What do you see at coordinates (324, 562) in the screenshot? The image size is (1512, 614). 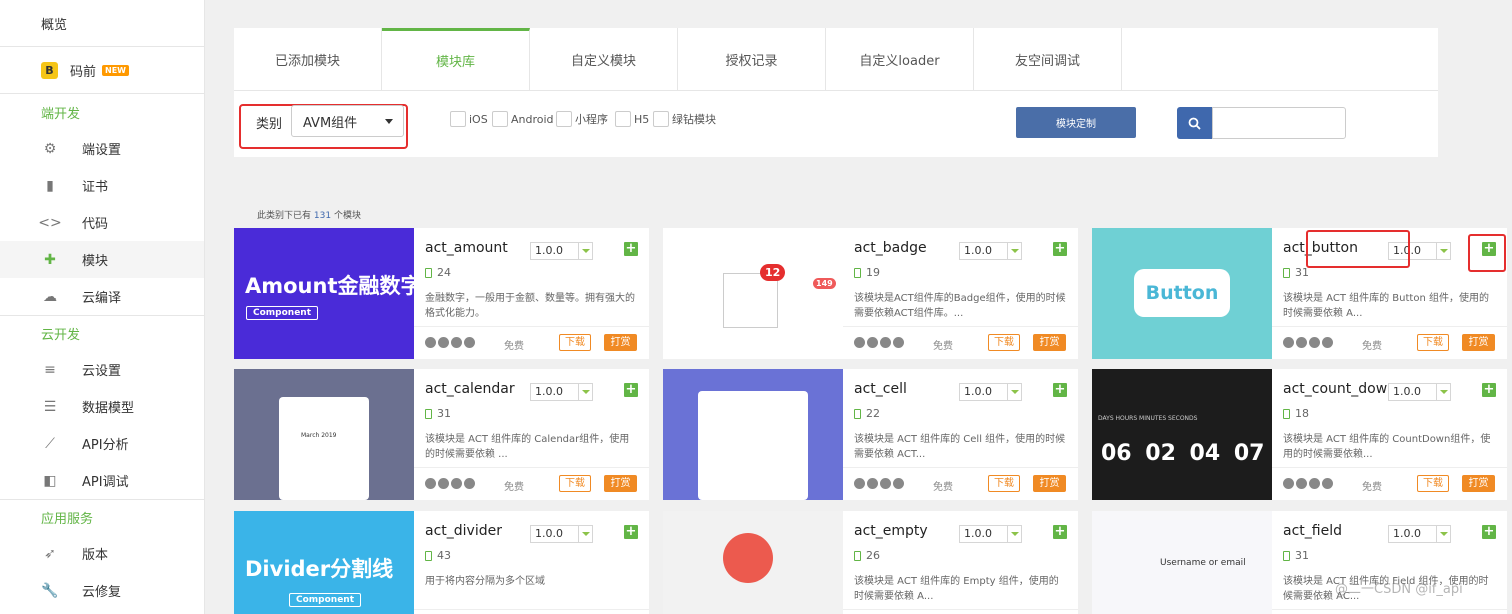 I see `module-thumbnail: Divider分割线 Component` at bounding box center [324, 562].